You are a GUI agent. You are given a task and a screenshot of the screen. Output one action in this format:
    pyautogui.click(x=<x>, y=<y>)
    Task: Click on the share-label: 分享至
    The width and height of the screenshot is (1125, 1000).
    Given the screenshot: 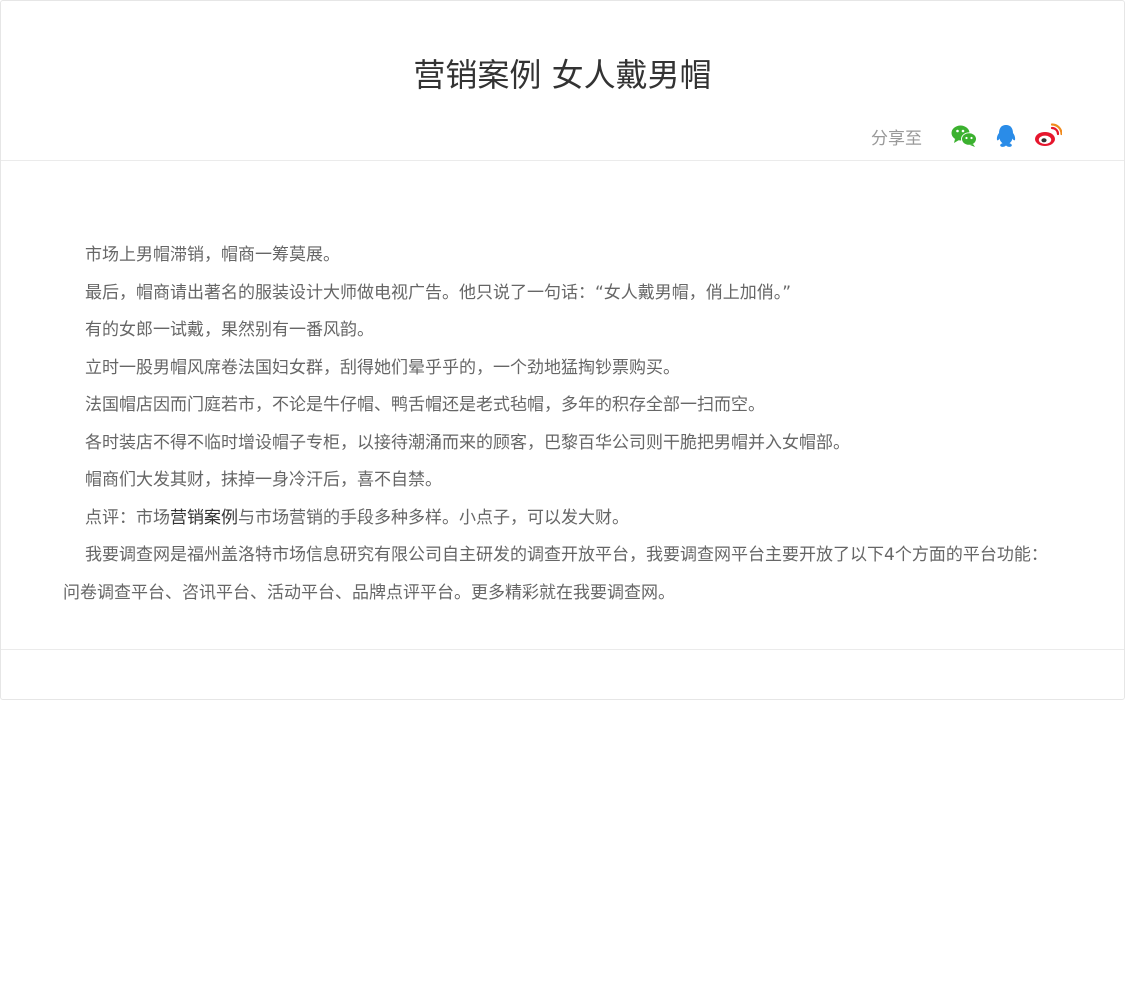 What is the action you would take?
    pyautogui.click(x=896, y=138)
    